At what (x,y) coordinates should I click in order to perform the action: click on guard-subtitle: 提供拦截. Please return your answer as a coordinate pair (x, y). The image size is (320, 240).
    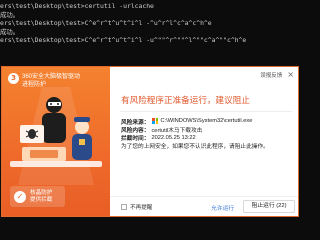
    Looking at the image, I should click on (41, 199).